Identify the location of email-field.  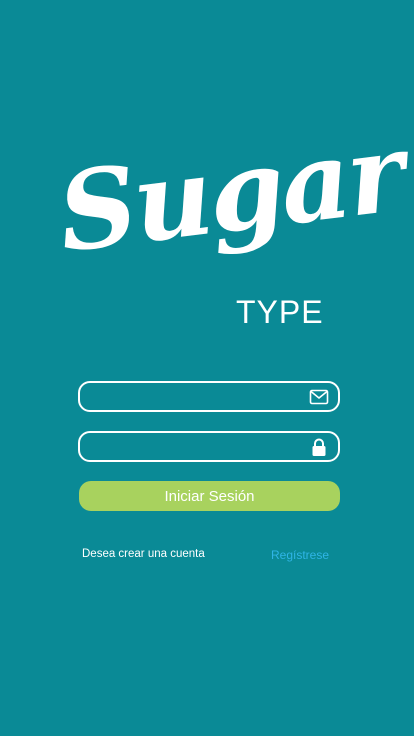
(209, 396).